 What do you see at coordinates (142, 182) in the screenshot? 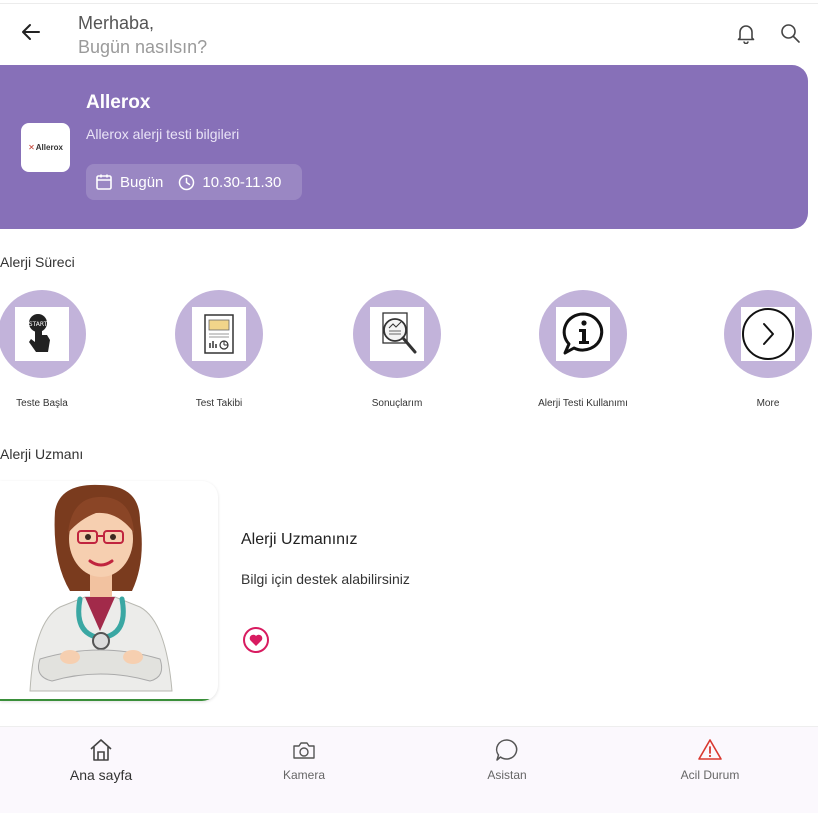
I see `date-label: Bugün` at bounding box center [142, 182].